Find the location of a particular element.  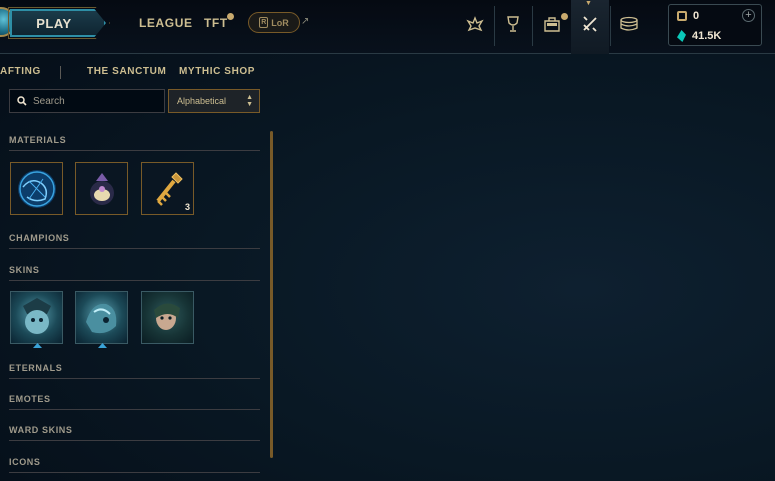

blue-essence-balance: 41.5K is located at coordinates (699, 36).